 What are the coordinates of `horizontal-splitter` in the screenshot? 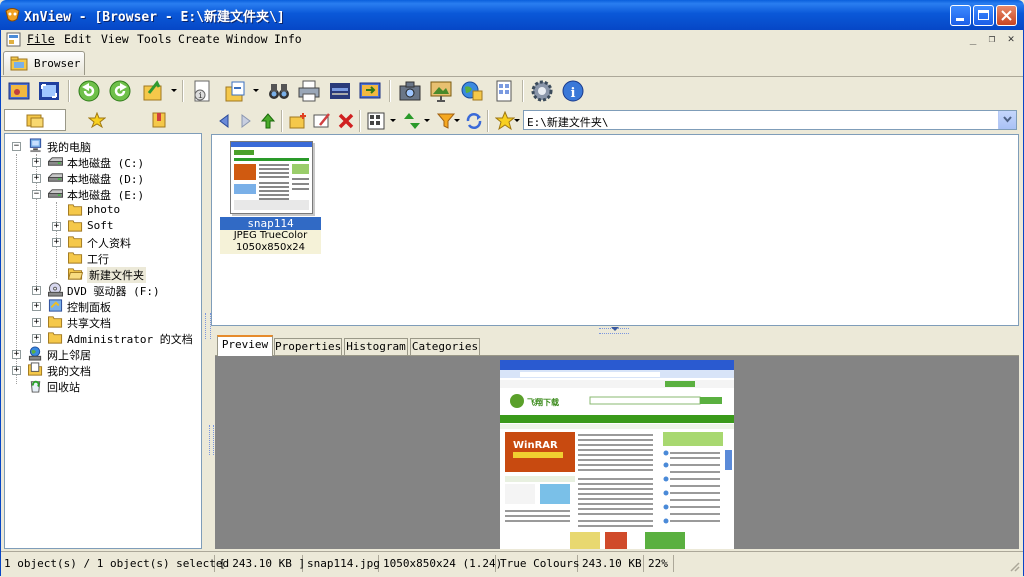 It's located at (615, 331).